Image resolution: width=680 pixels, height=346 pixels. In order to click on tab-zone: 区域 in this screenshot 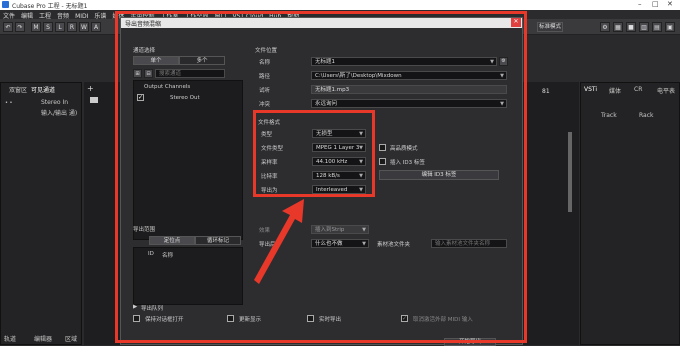, I will do `click(71, 338)`.